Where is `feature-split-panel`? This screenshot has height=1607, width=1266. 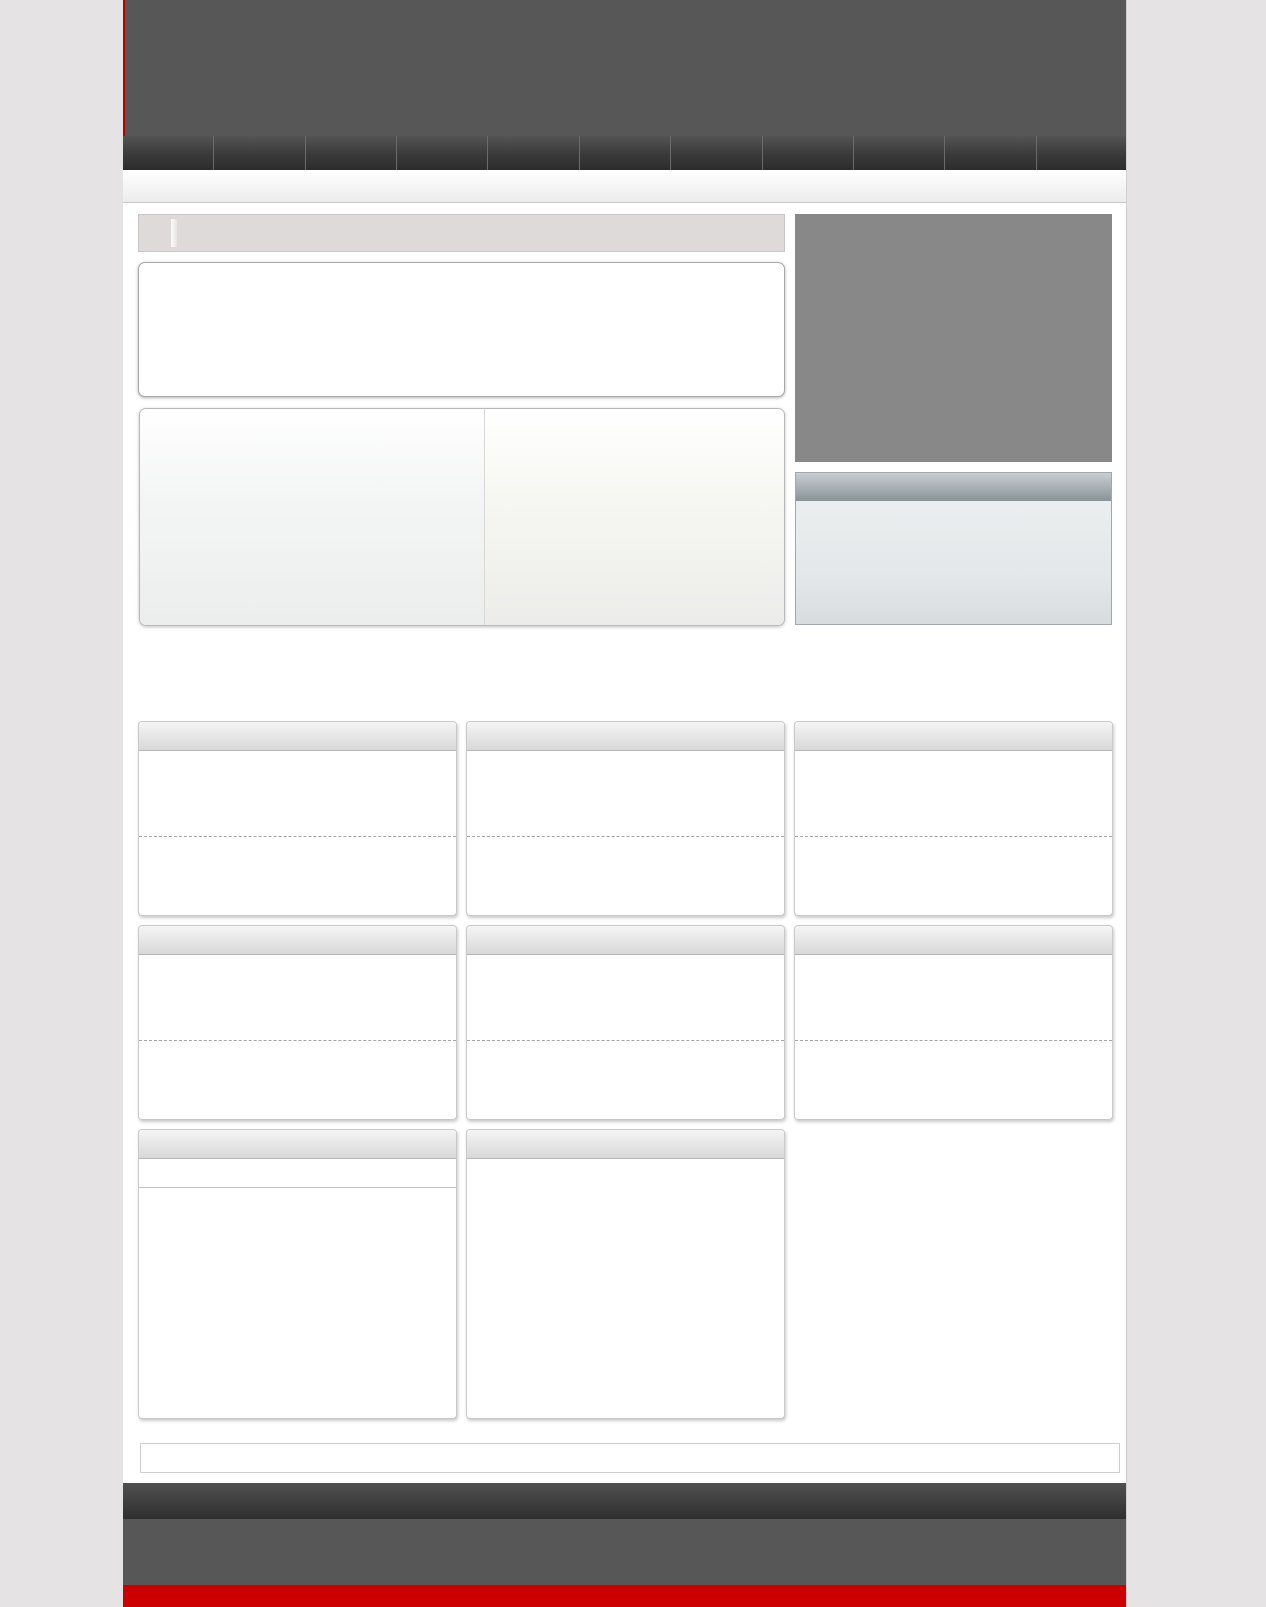 feature-split-panel is located at coordinates (462, 517).